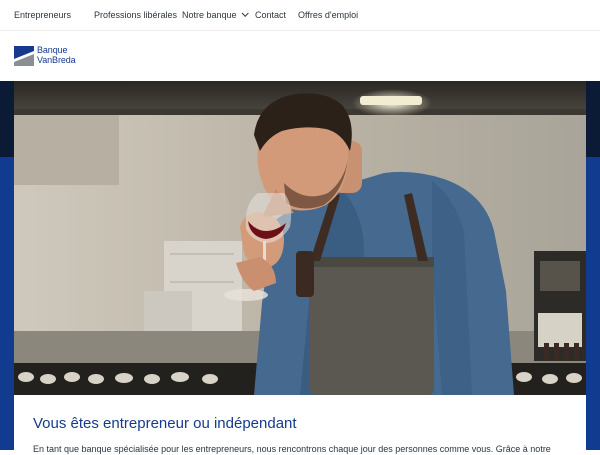 The width and height of the screenshot is (600, 455). I want to click on nav-link-contact: Contact, so click(270, 15).